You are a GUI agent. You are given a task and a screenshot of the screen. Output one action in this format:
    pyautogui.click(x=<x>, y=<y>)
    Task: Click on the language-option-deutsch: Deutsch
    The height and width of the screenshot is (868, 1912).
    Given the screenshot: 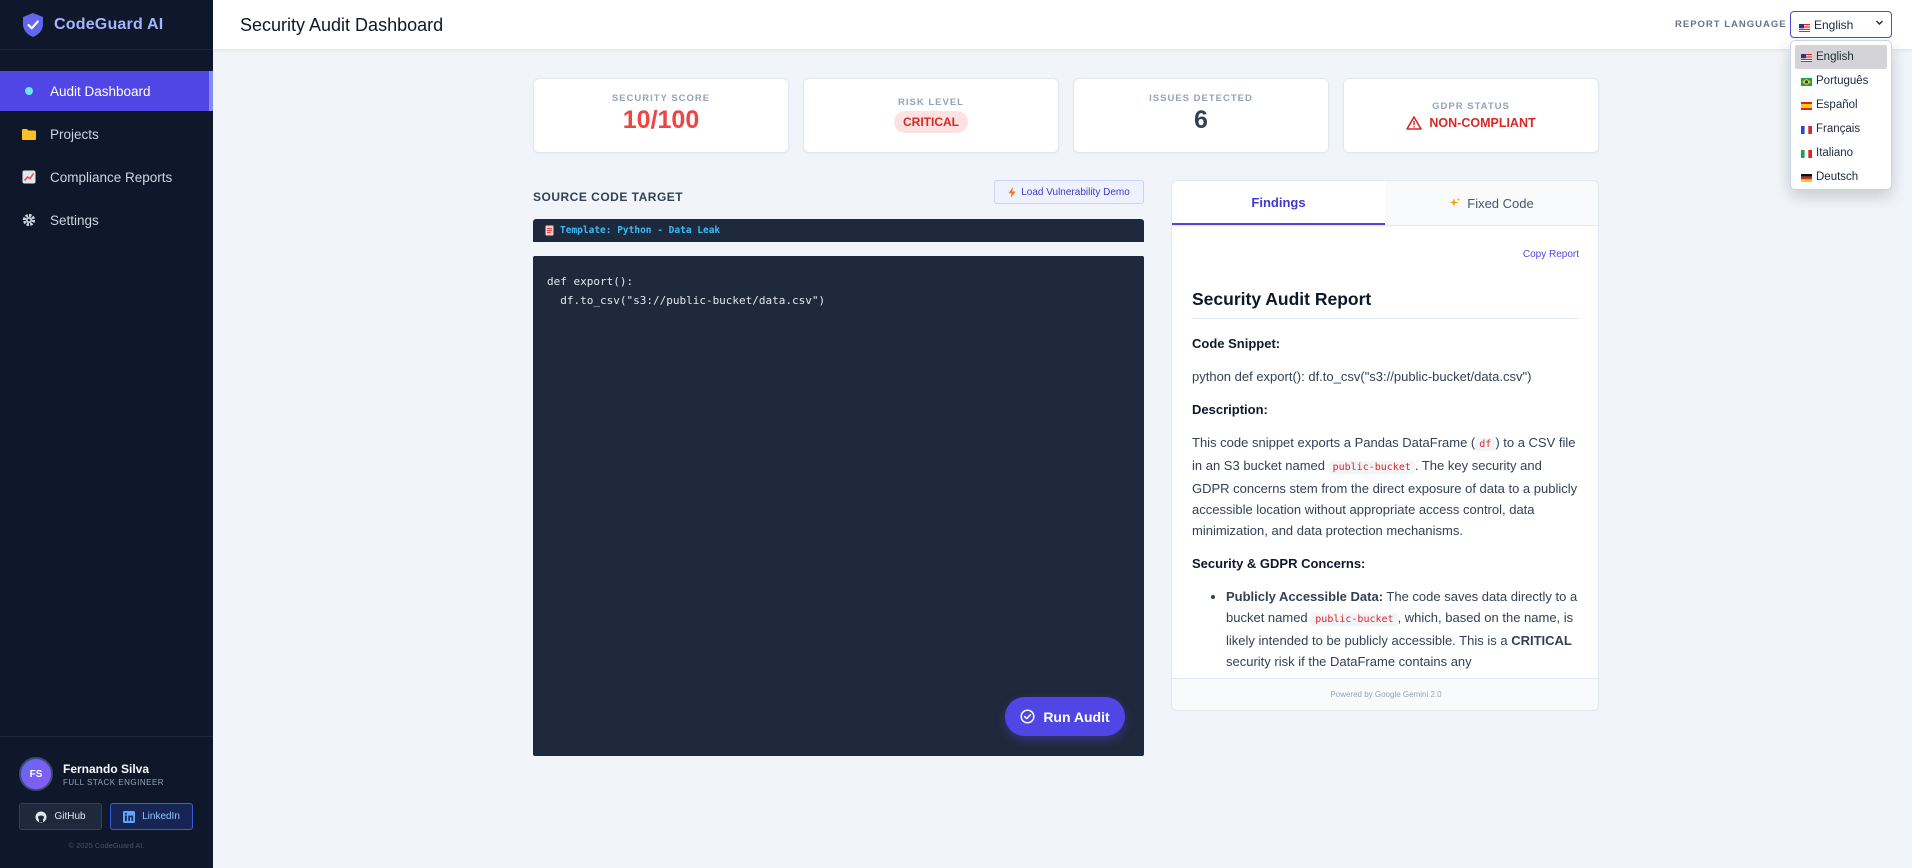 What is the action you would take?
    pyautogui.click(x=1841, y=177)
    